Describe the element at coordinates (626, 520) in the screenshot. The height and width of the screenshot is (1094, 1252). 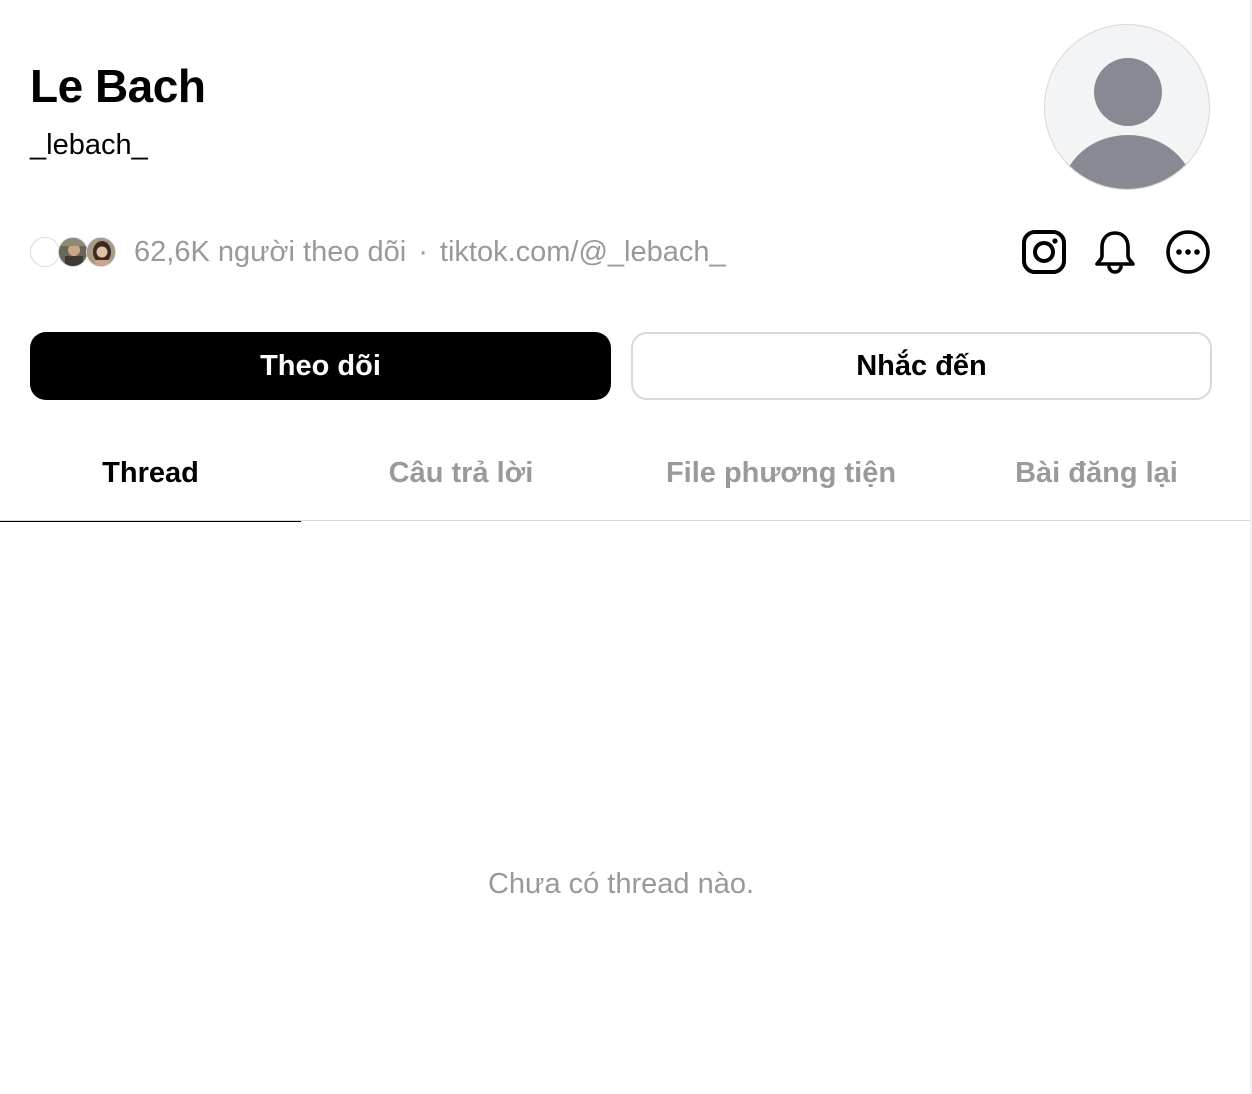
I see `tabs-divider` at that location.